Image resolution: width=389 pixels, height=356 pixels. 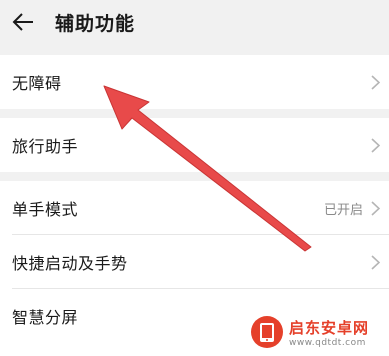 What do you see at coordinates (45, 317) in the screenshot?
I see `menu-item-label: 智慧分屏` at bounding box center [45, 317].